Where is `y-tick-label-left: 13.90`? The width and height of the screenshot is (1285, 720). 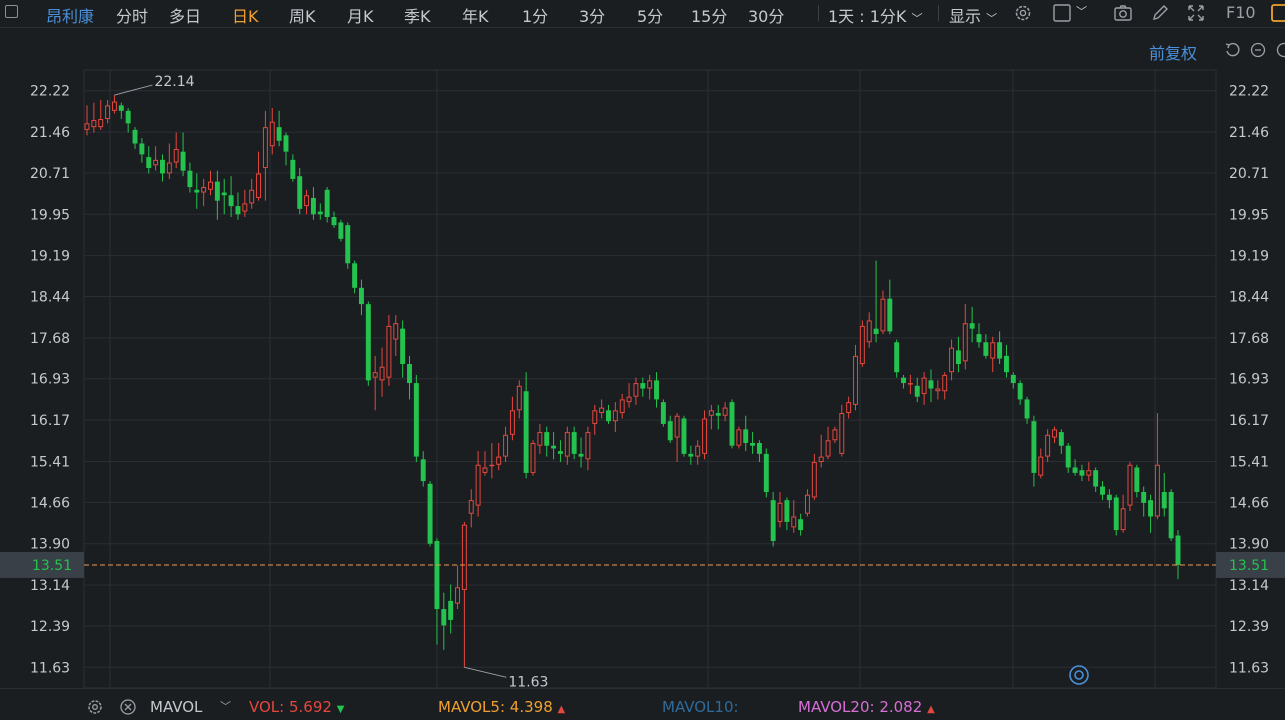 y-tick-label-left: 13.90 is located at coordinates (50, 545).